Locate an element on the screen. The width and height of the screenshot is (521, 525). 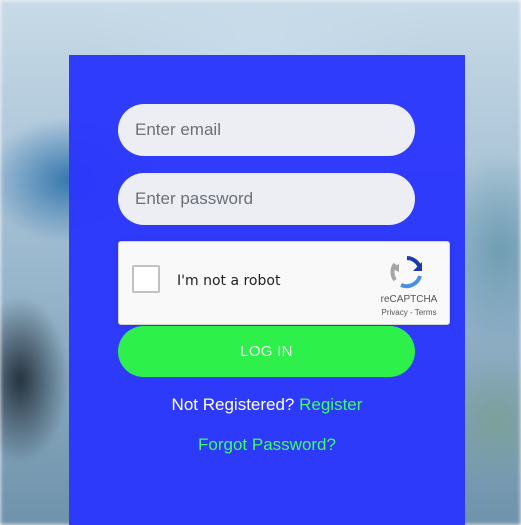
register-prompt-line: Not Registered? Register is located at coordinates (267, 405).